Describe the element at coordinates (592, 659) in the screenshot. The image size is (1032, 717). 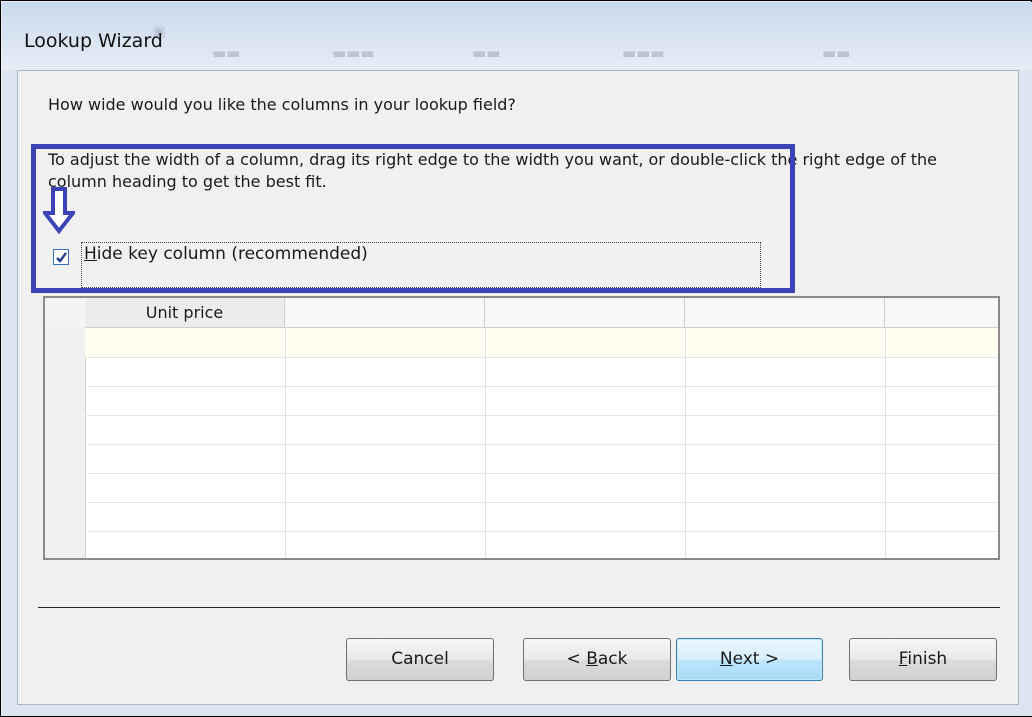
I see `accel-key-b: B` at that location.